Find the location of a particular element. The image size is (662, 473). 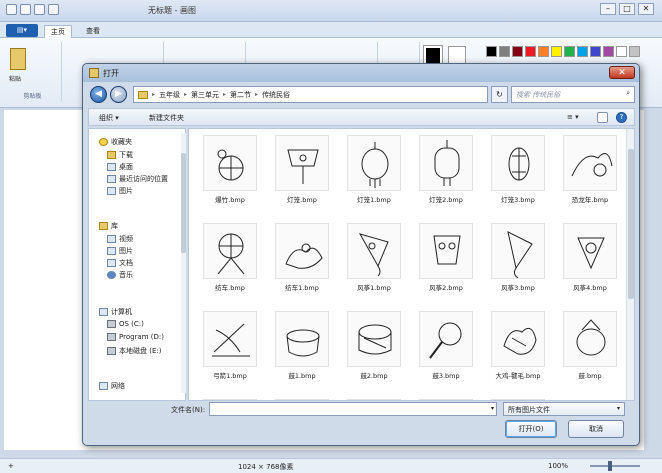

nav-drive-d: Program (D:) is located at coordinates (135, 337).